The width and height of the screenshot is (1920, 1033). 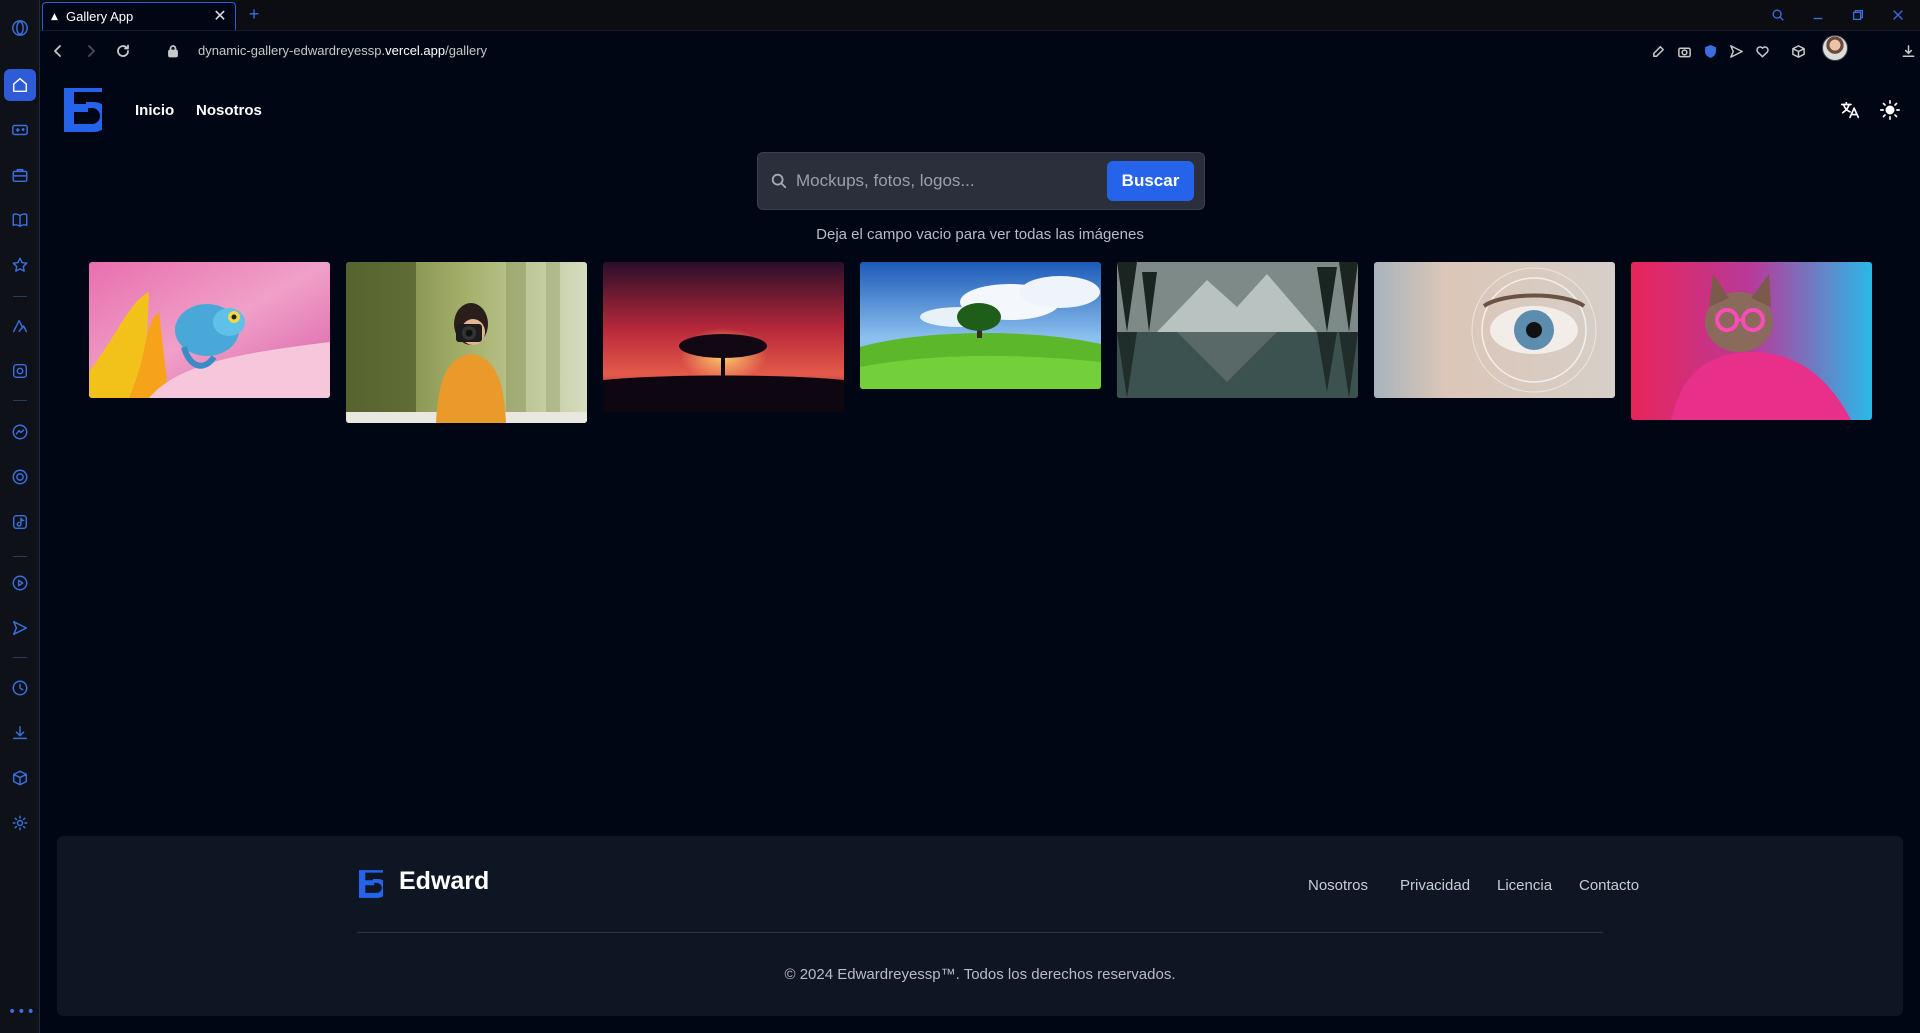 I want to click on minimize-icon, so click(x=1818, y=15).